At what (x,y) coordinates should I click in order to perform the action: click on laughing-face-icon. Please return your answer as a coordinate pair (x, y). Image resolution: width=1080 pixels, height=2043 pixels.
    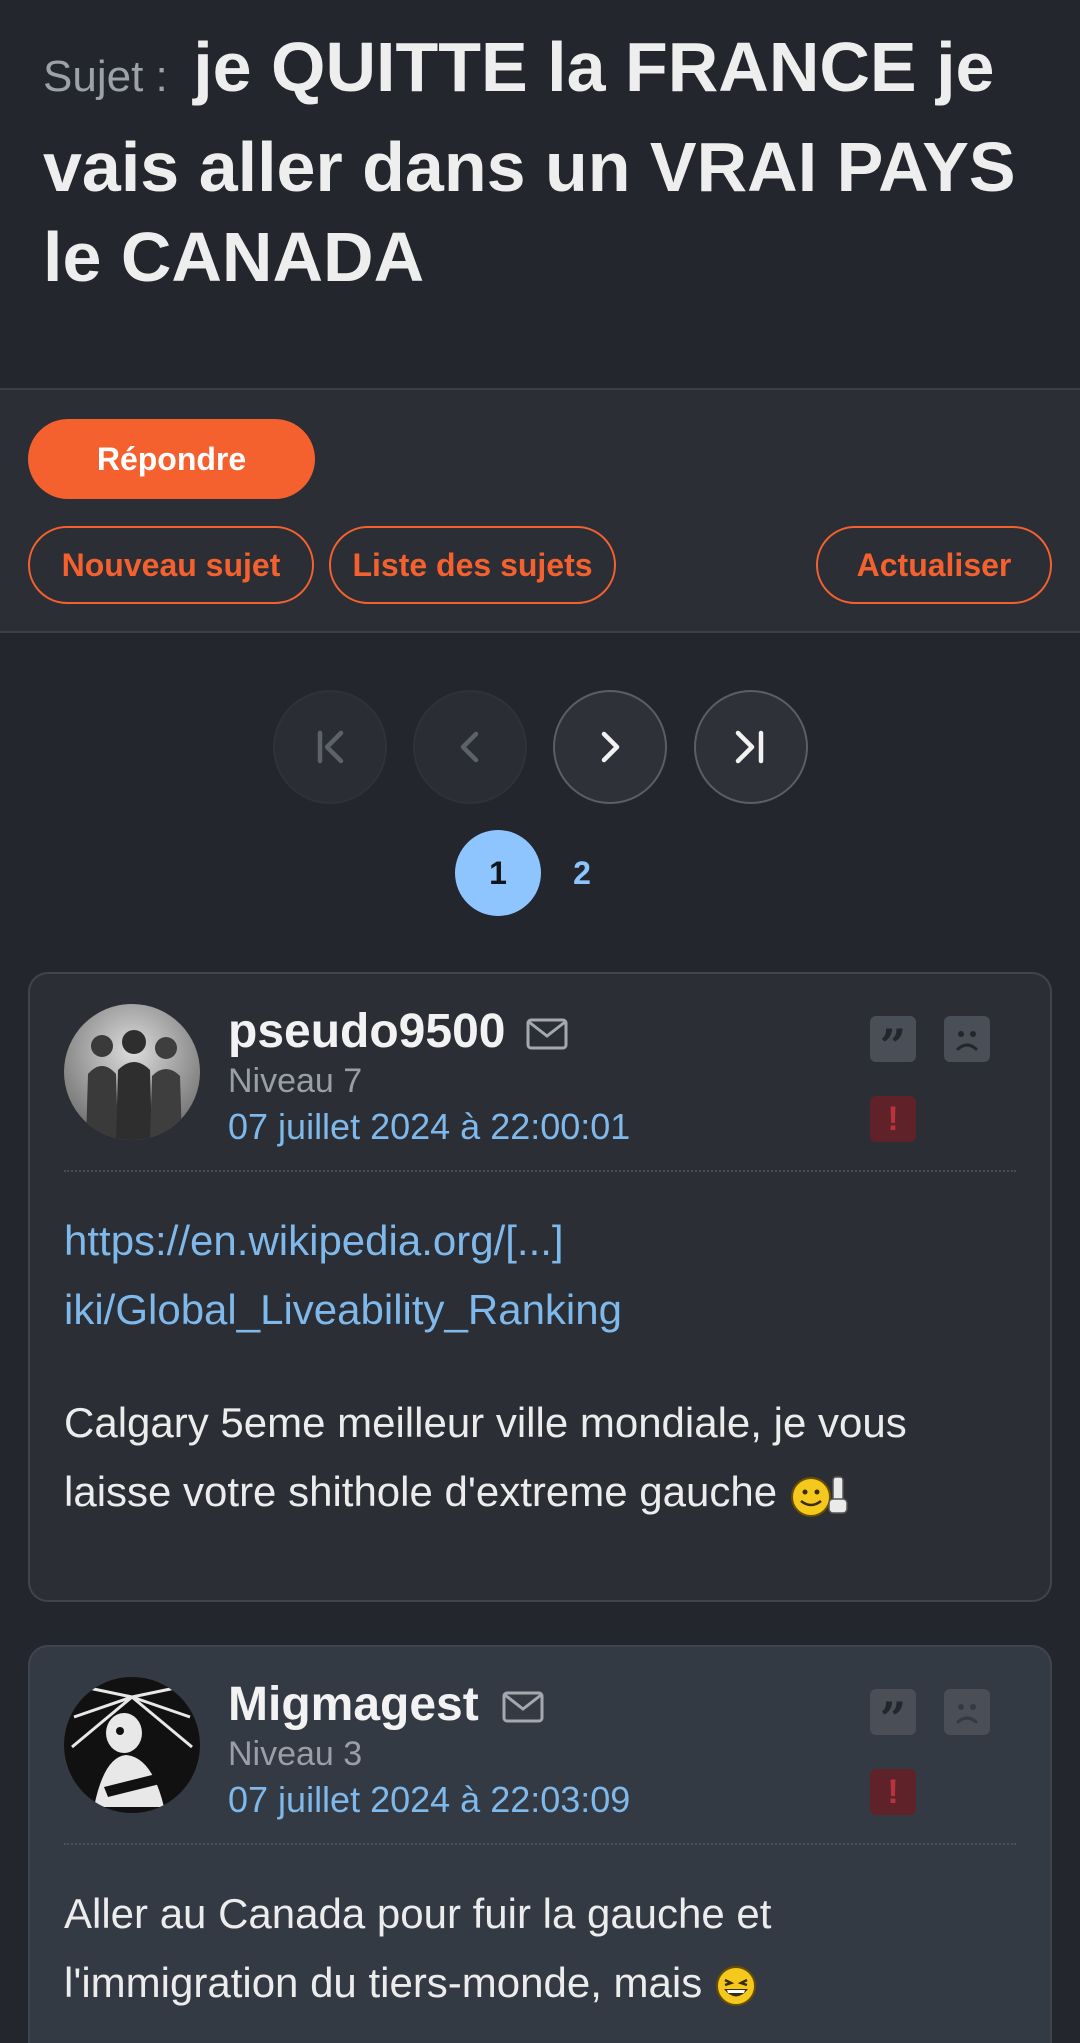
    Looking at the image, I should click on (735, 1985).